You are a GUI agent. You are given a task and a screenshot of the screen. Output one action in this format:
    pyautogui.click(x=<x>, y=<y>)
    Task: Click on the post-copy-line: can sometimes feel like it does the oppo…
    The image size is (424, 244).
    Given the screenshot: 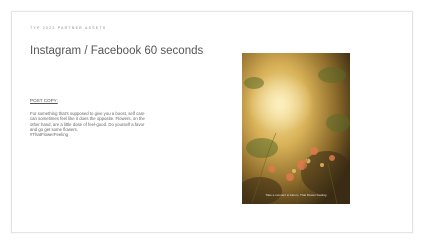 What is the action you would take?
    pyautogui.click(x=87, y=119)
    